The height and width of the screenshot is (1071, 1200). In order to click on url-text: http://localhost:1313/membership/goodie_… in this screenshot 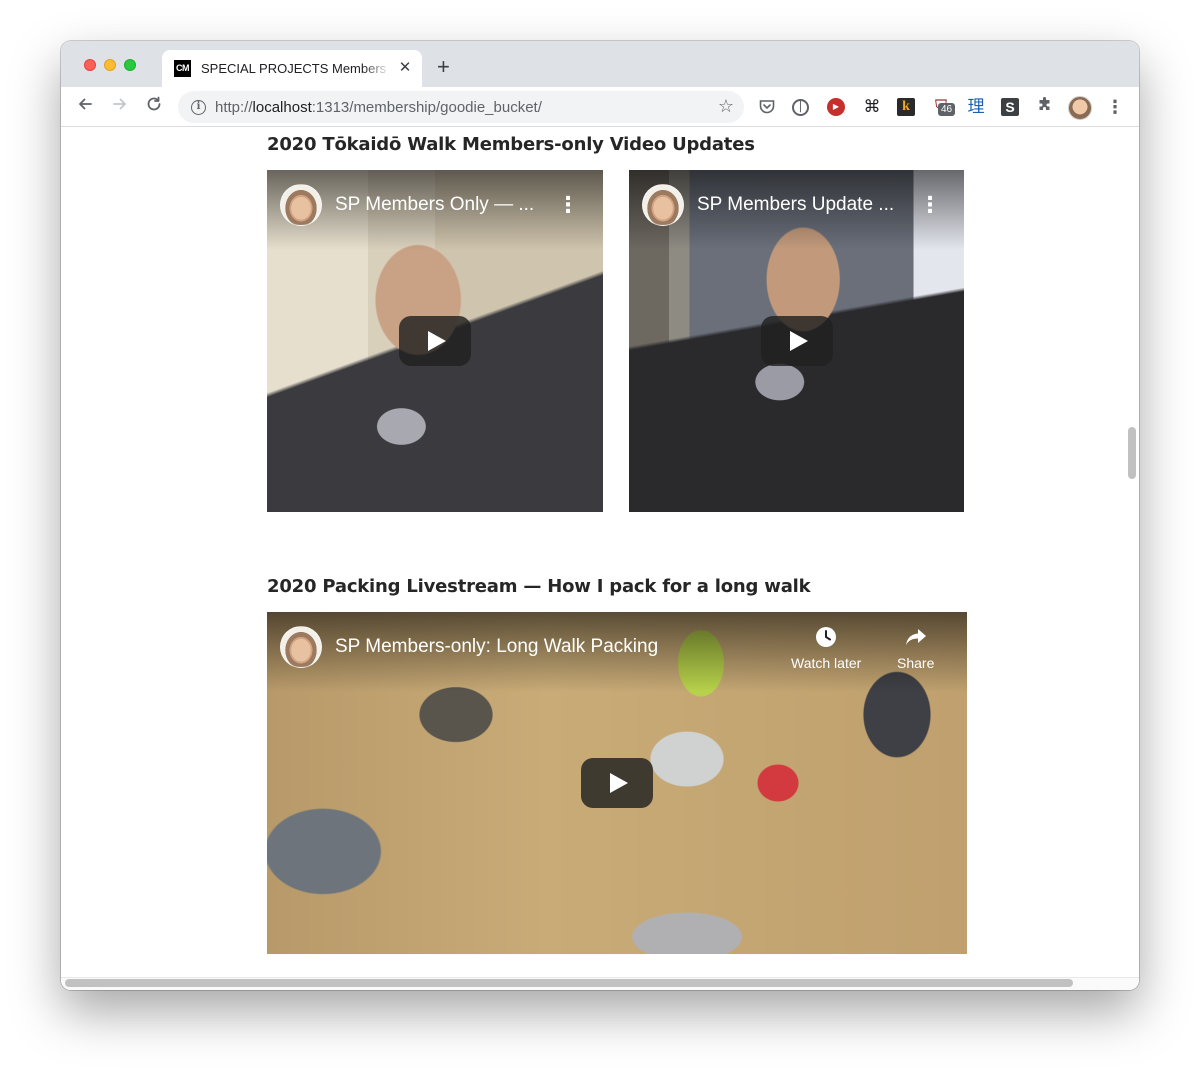, I will do `click(378, 107)`.